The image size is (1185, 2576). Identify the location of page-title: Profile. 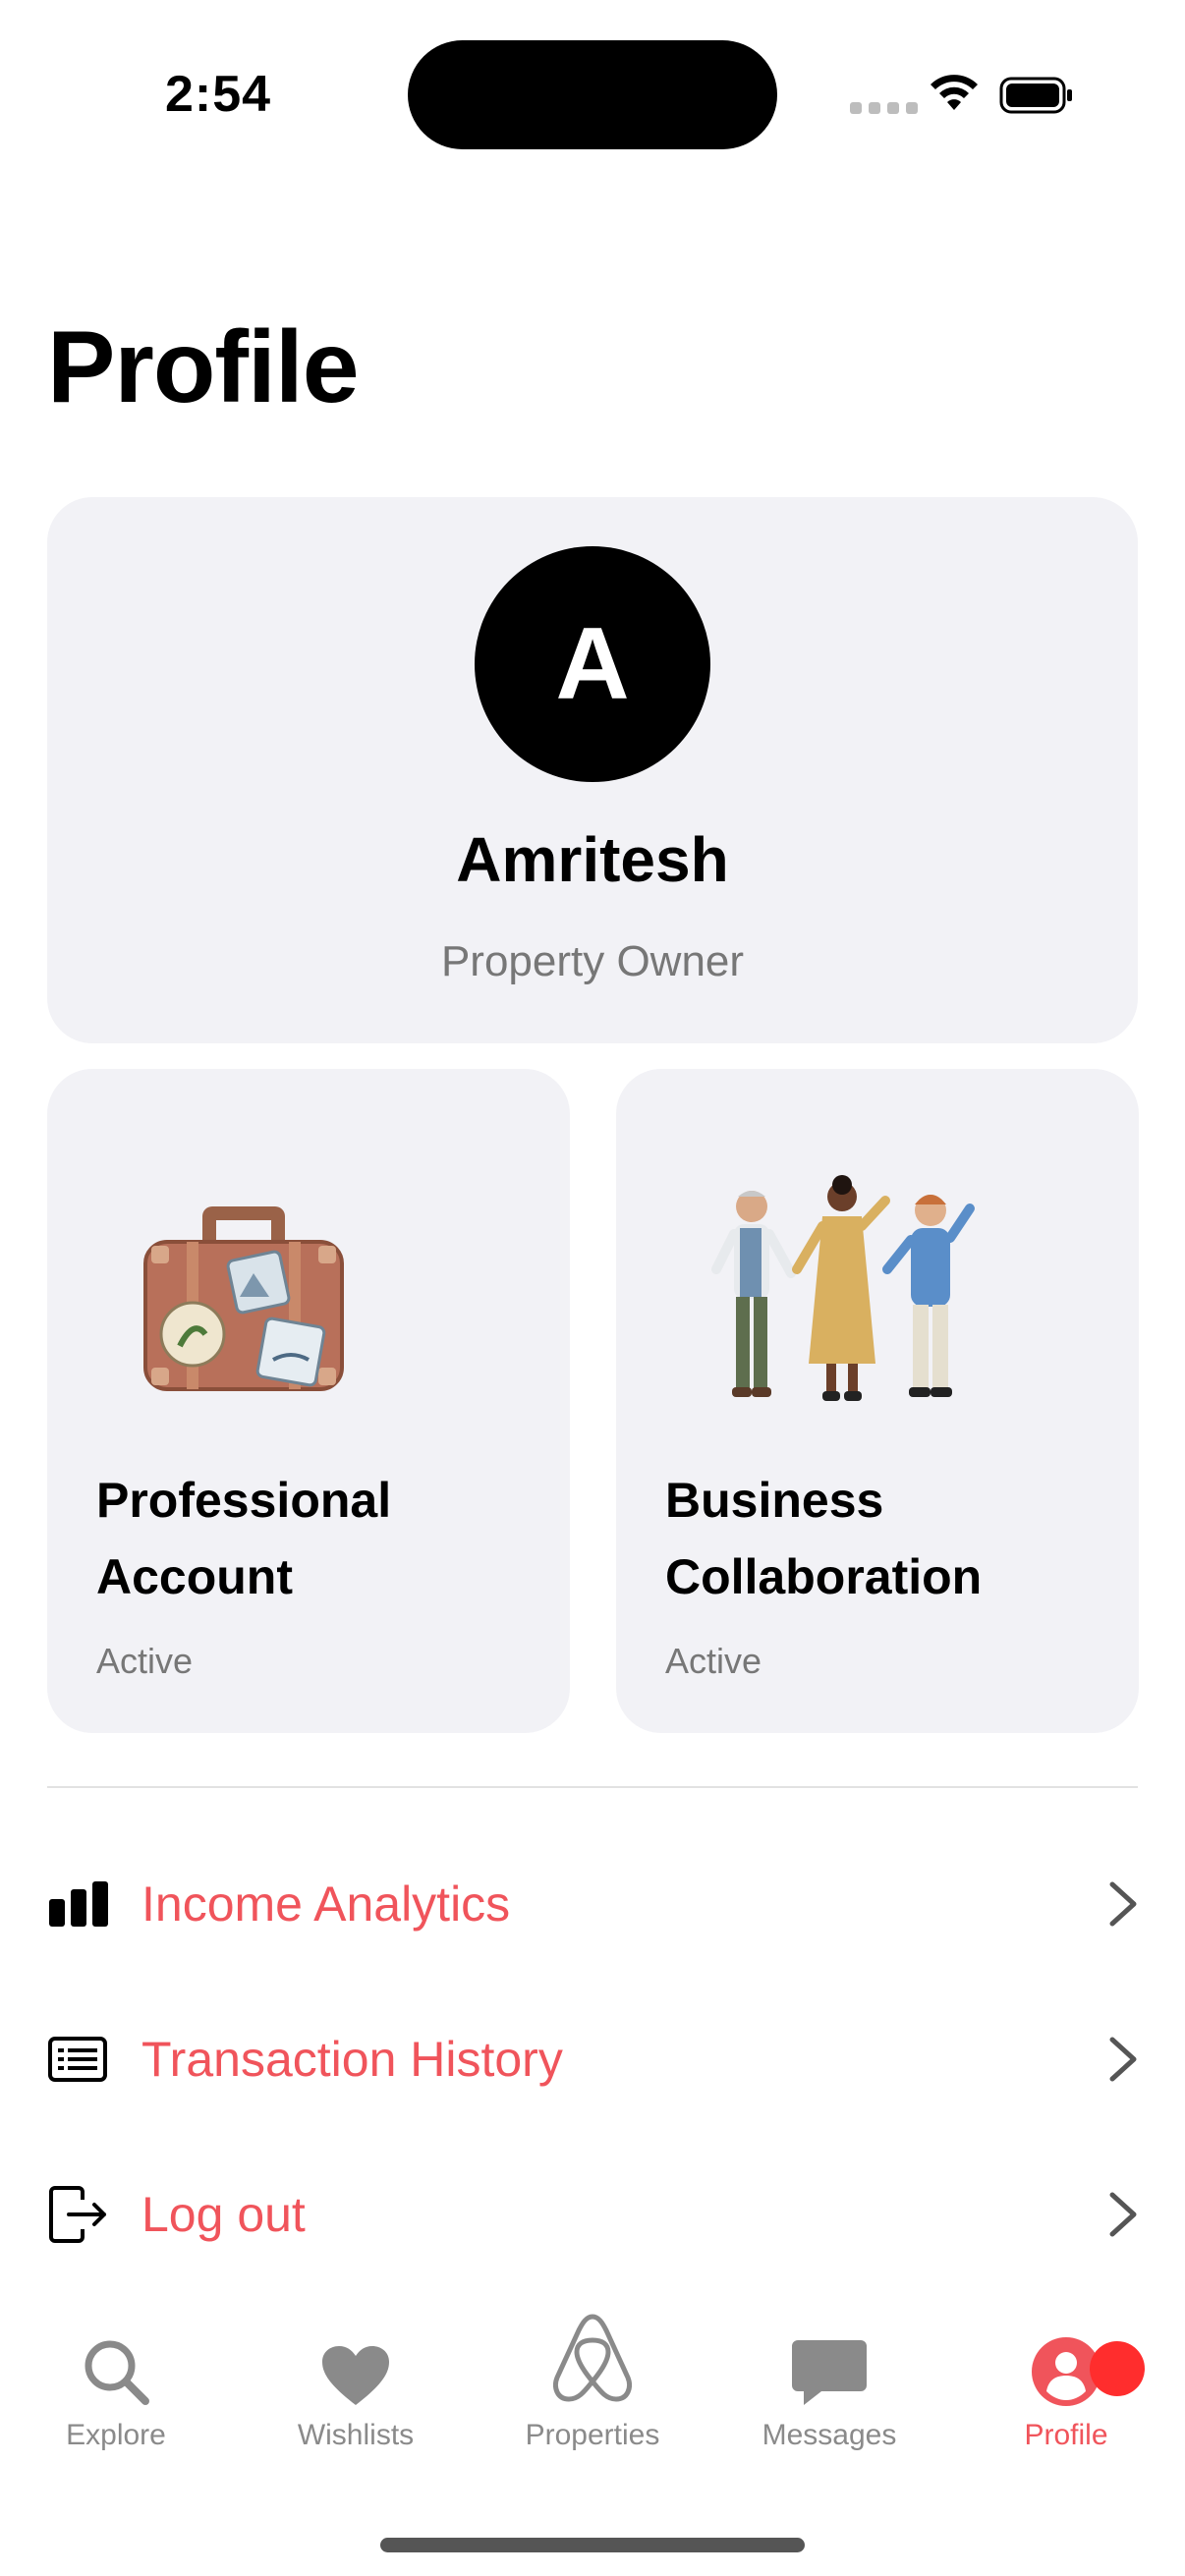
(204, 367).